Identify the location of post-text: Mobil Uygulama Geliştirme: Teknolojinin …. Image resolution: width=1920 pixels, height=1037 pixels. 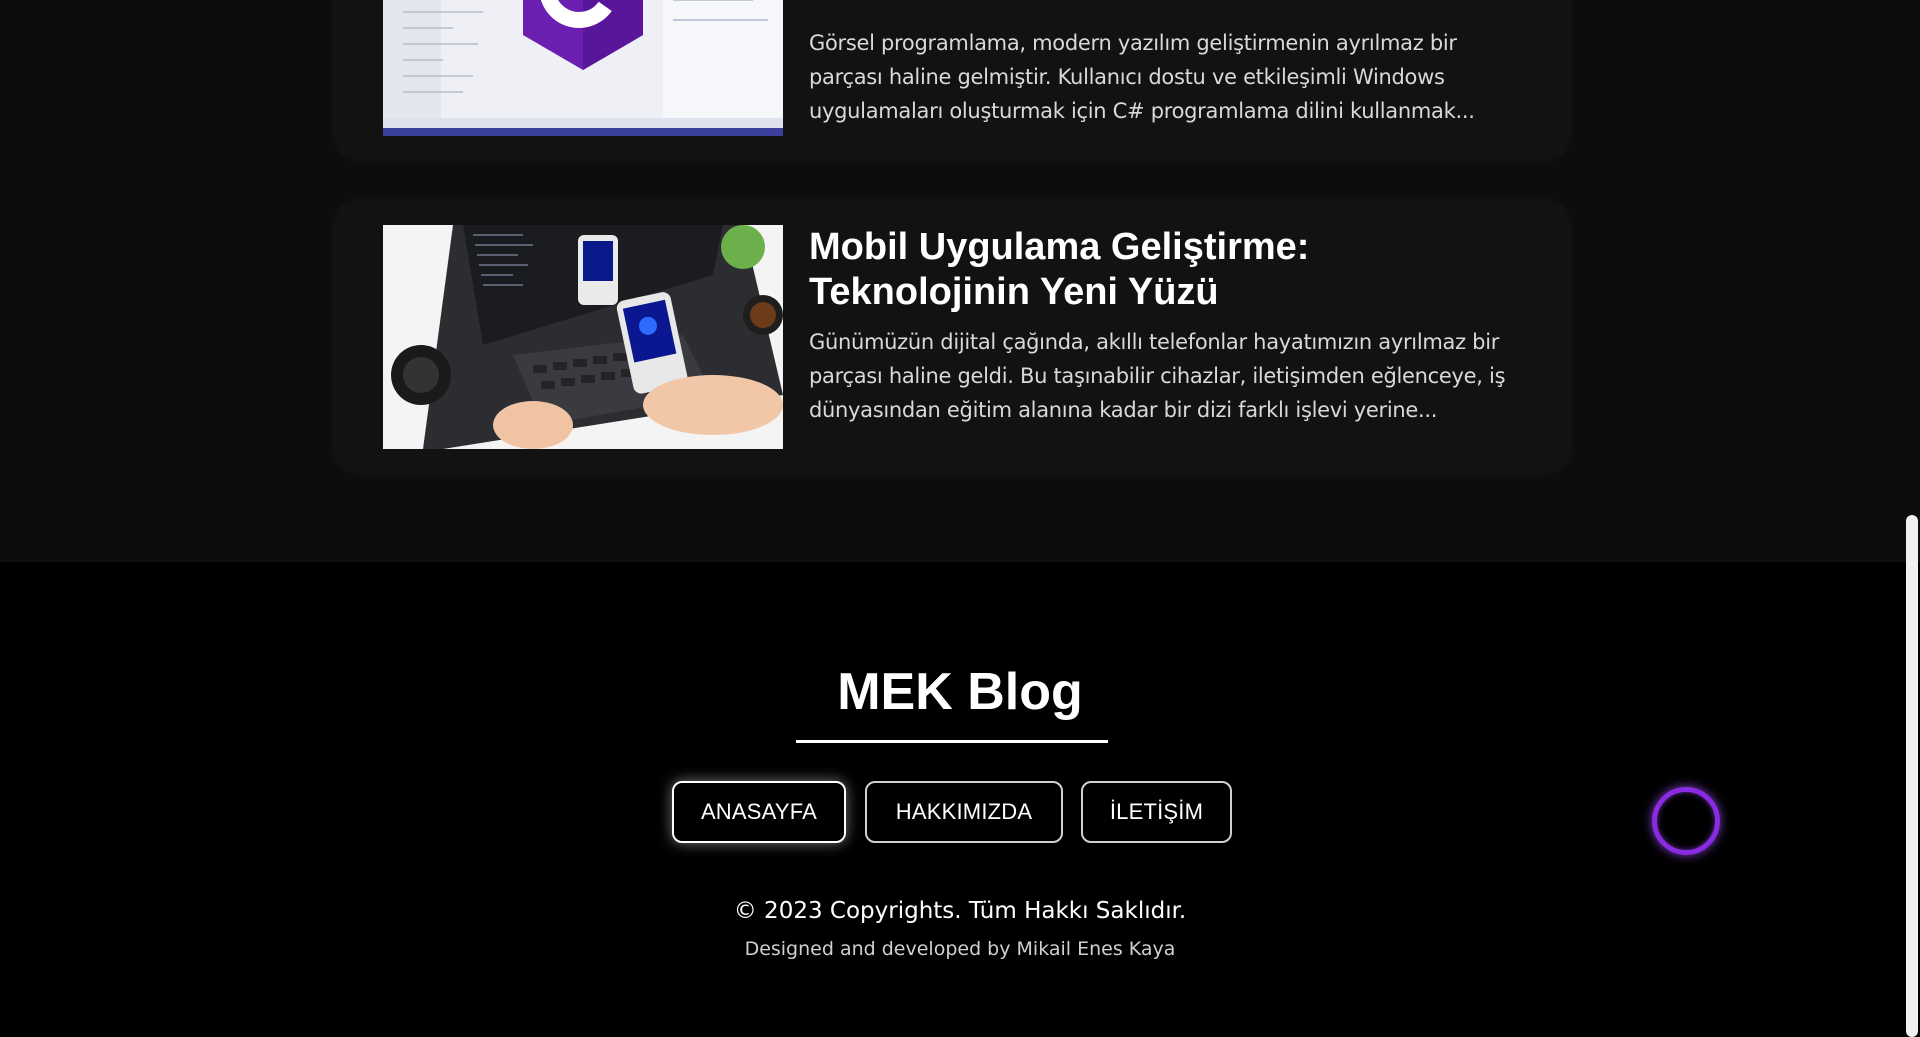
(1169, 326).